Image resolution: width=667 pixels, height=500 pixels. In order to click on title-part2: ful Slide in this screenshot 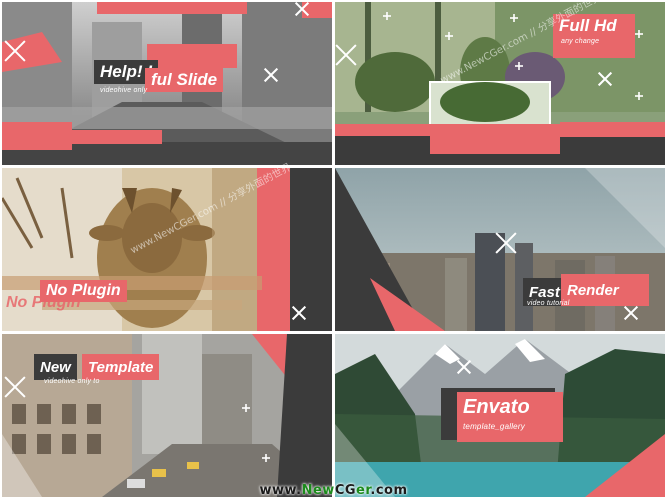, I will do `click(184, 80)`.